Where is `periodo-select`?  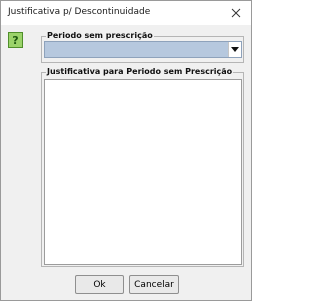 periodo-select is located at coordinates (143, 49).